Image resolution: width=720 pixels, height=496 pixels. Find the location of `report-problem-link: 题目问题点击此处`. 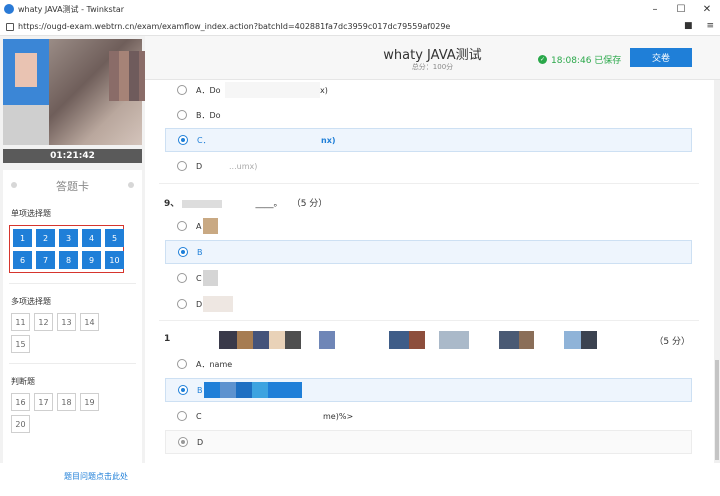

report-problem-link: 题目问题点击此处 is located at coordinates (96, 476).